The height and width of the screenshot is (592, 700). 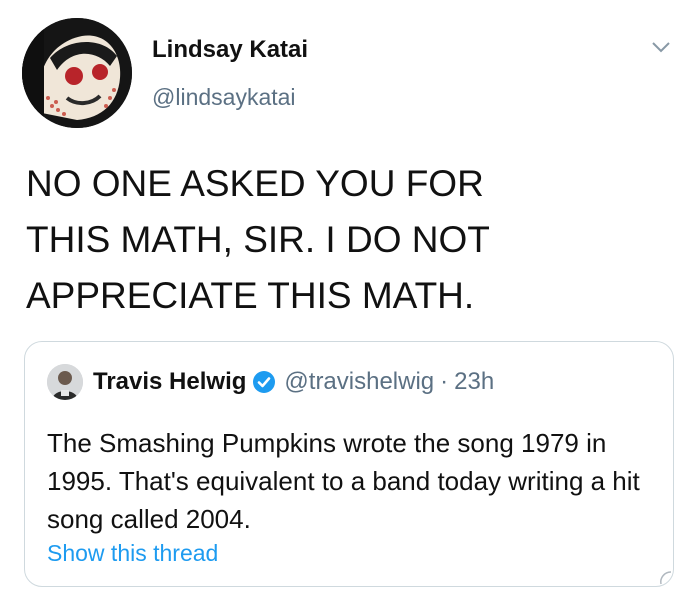 I want to click on quoted-author-name: Travis Helwig, so click(x=169, y=382).